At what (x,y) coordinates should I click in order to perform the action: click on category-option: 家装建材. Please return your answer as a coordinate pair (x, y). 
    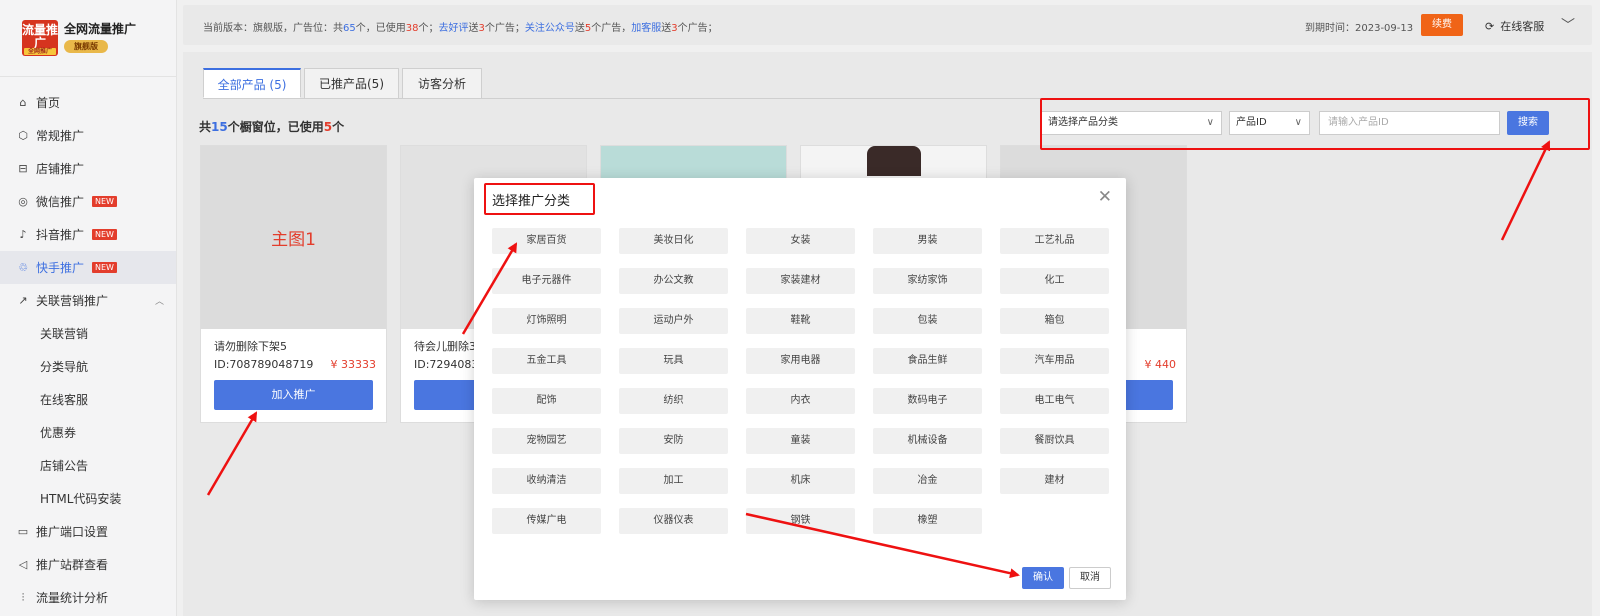
    Looking at the image, I should click on (800, 281).